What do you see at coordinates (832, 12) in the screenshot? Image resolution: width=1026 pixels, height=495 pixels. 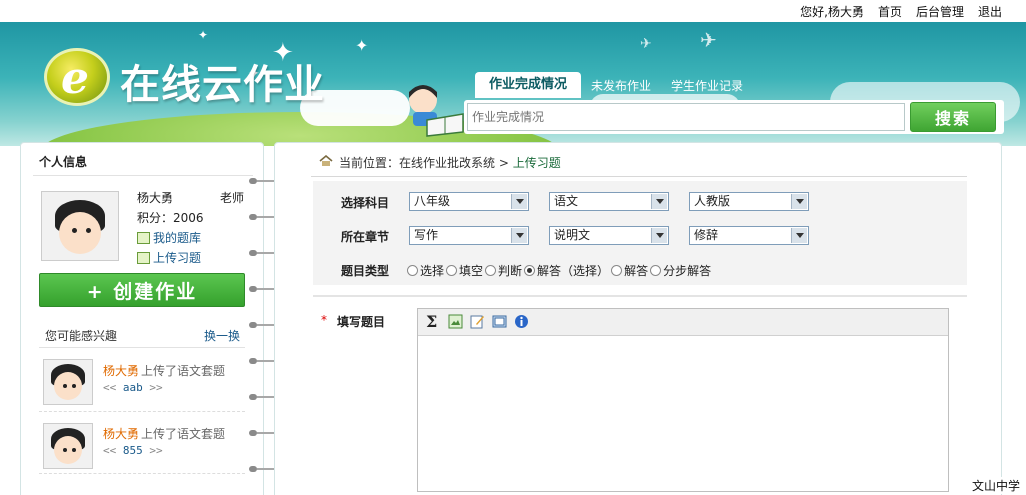 I see `greeting-text: 您好,杨大勇` at bounding box center [832, 12].